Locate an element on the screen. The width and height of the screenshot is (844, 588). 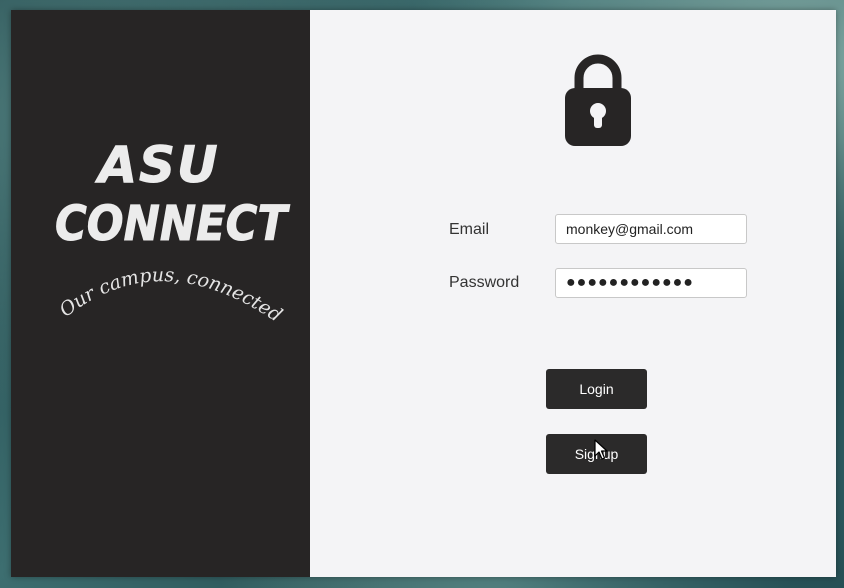
email-input is located at coordinates (651, 229).